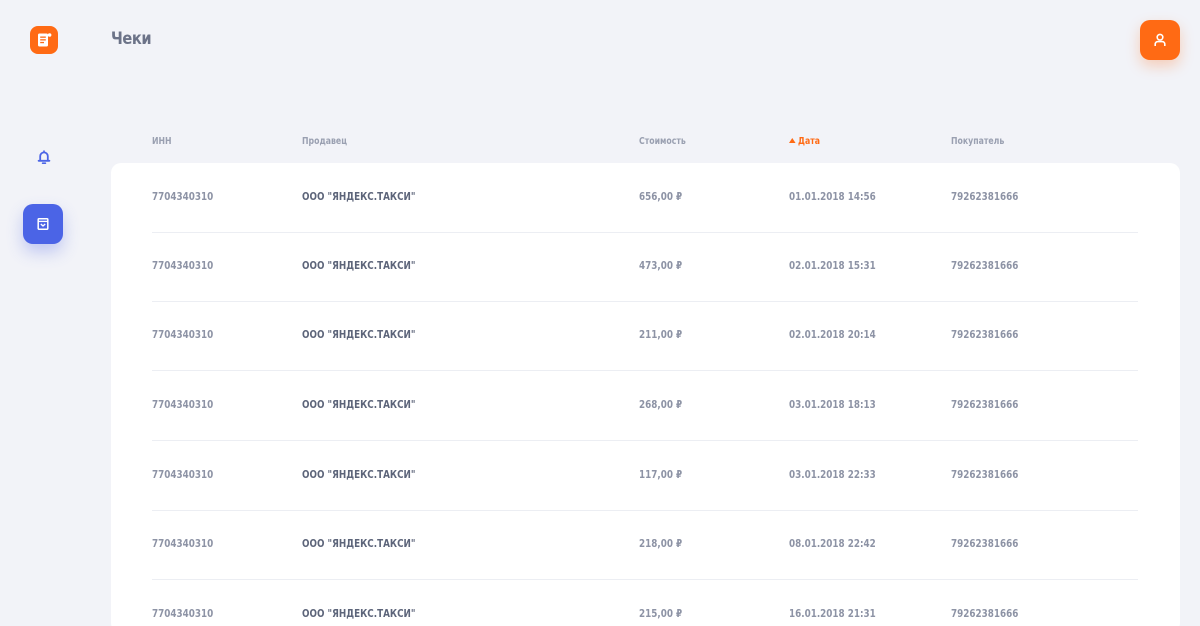 Image resolution: width=1200 pixels, height=626 pixels. What do you see at coordinates (324, 141) in the screenshot?
I see `column-header-seller: Продавец` at bounding box center [324, 141].